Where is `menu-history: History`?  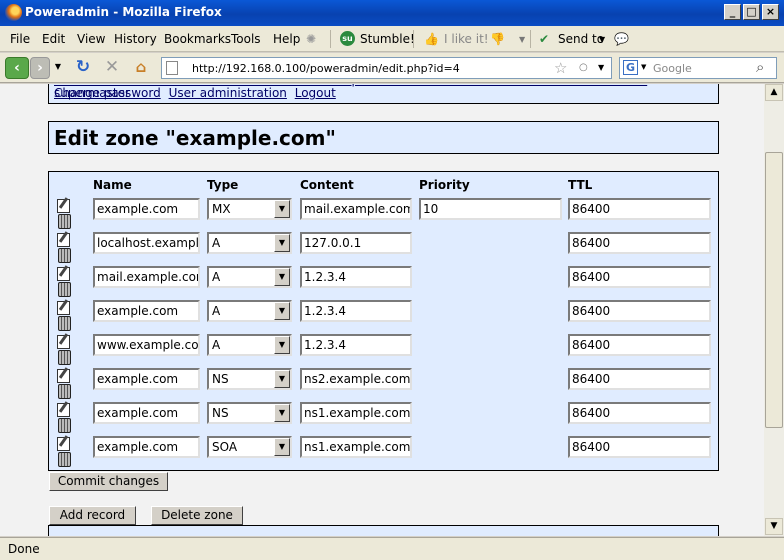 menu-history: History is located at coordinates (135, 39).